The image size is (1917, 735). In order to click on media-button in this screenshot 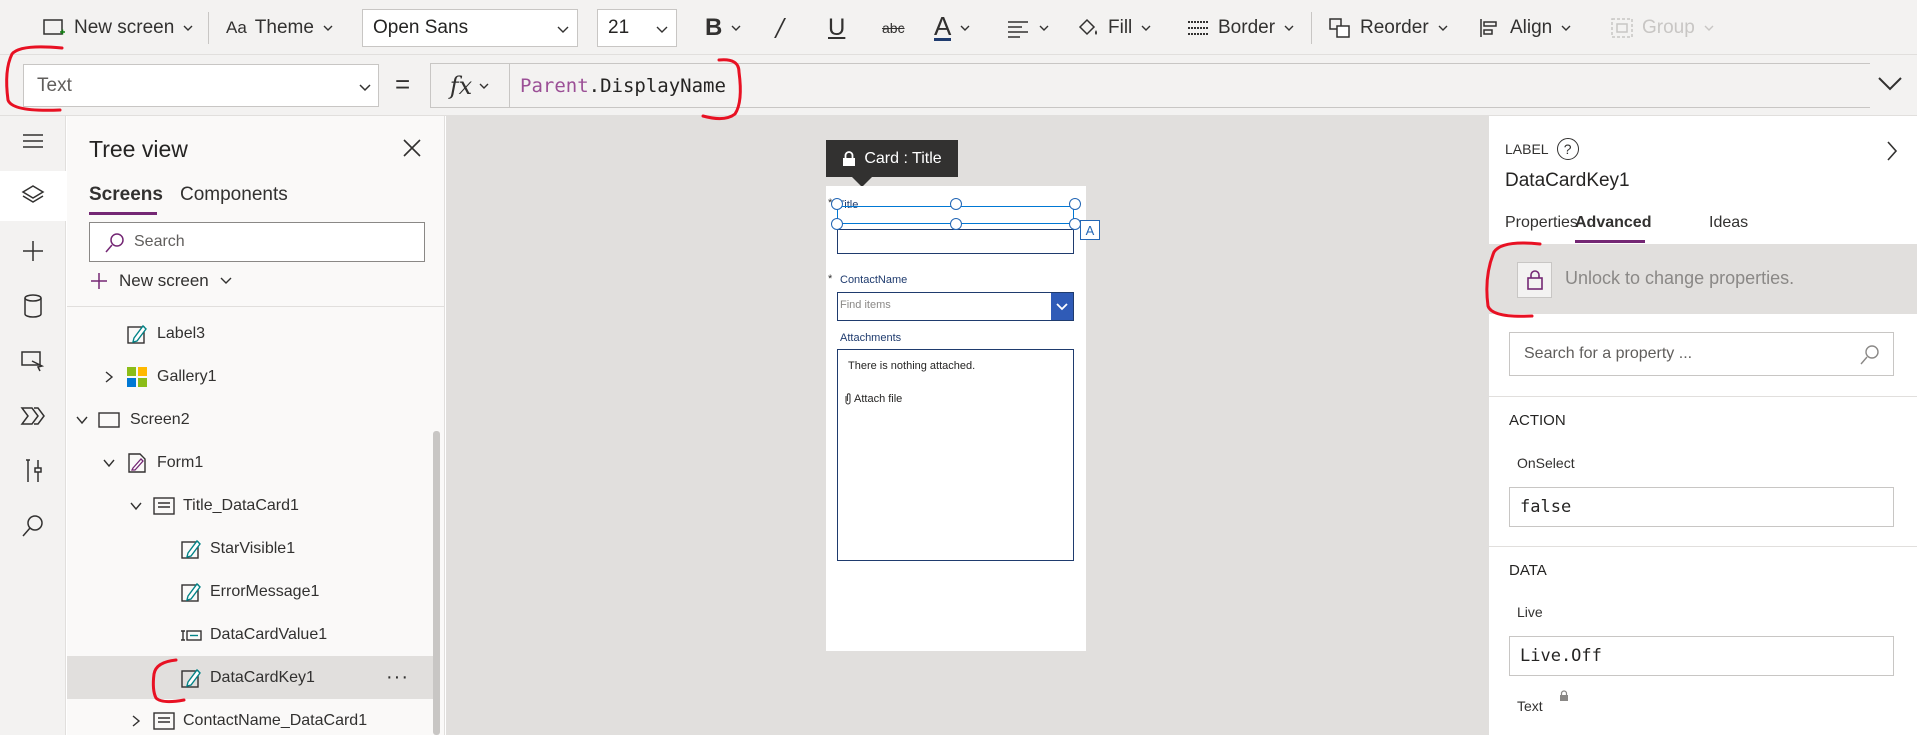, I will do `click(33, 361)`.